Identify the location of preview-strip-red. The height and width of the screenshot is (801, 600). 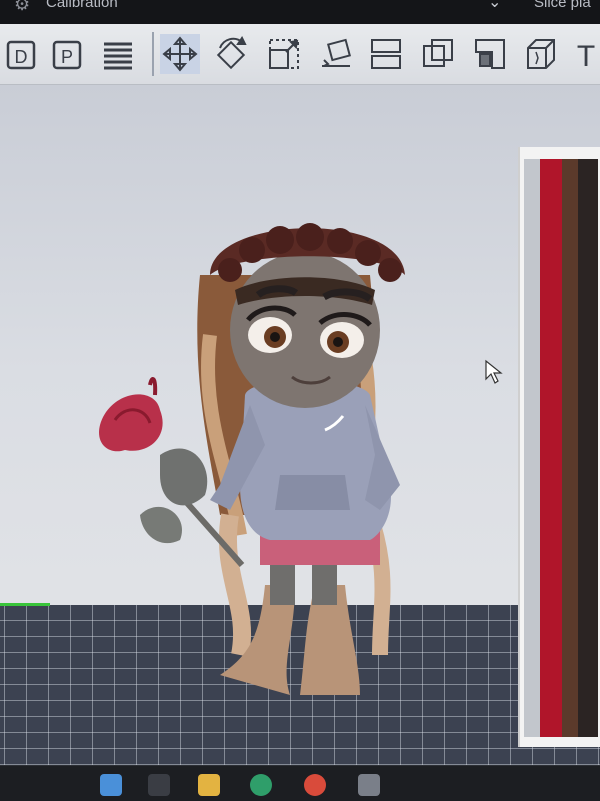
(551, 448).